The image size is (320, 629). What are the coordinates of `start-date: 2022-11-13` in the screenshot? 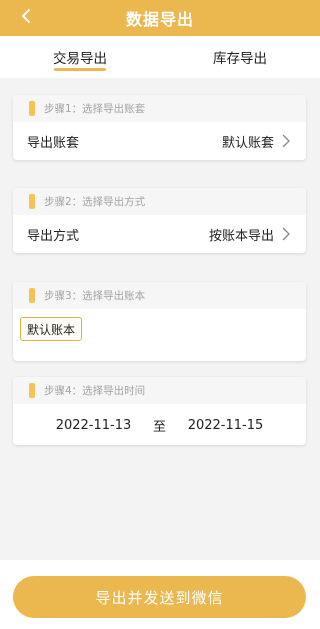 It's located at (94, 425).